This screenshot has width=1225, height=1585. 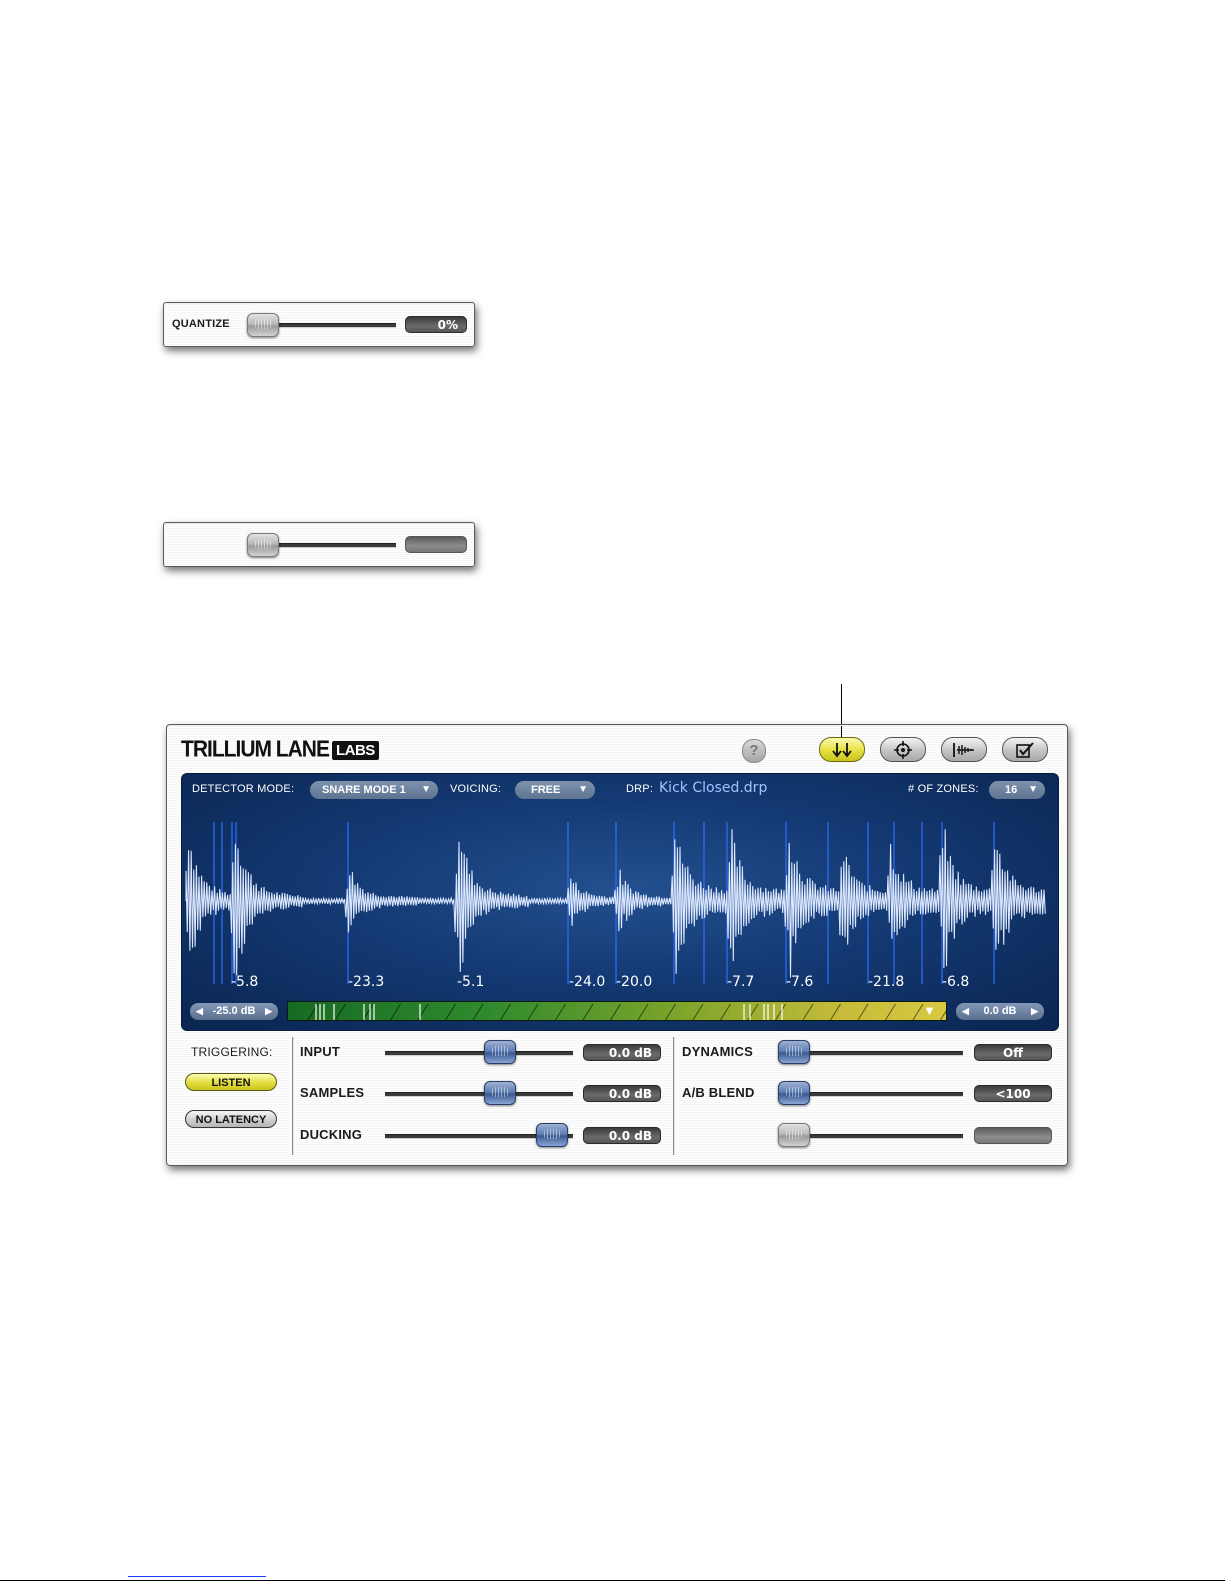 What do you see at coordinates (587, 982) in the screenshot?
I see `hit-value: -24.0` at bounding box center [587, 982].